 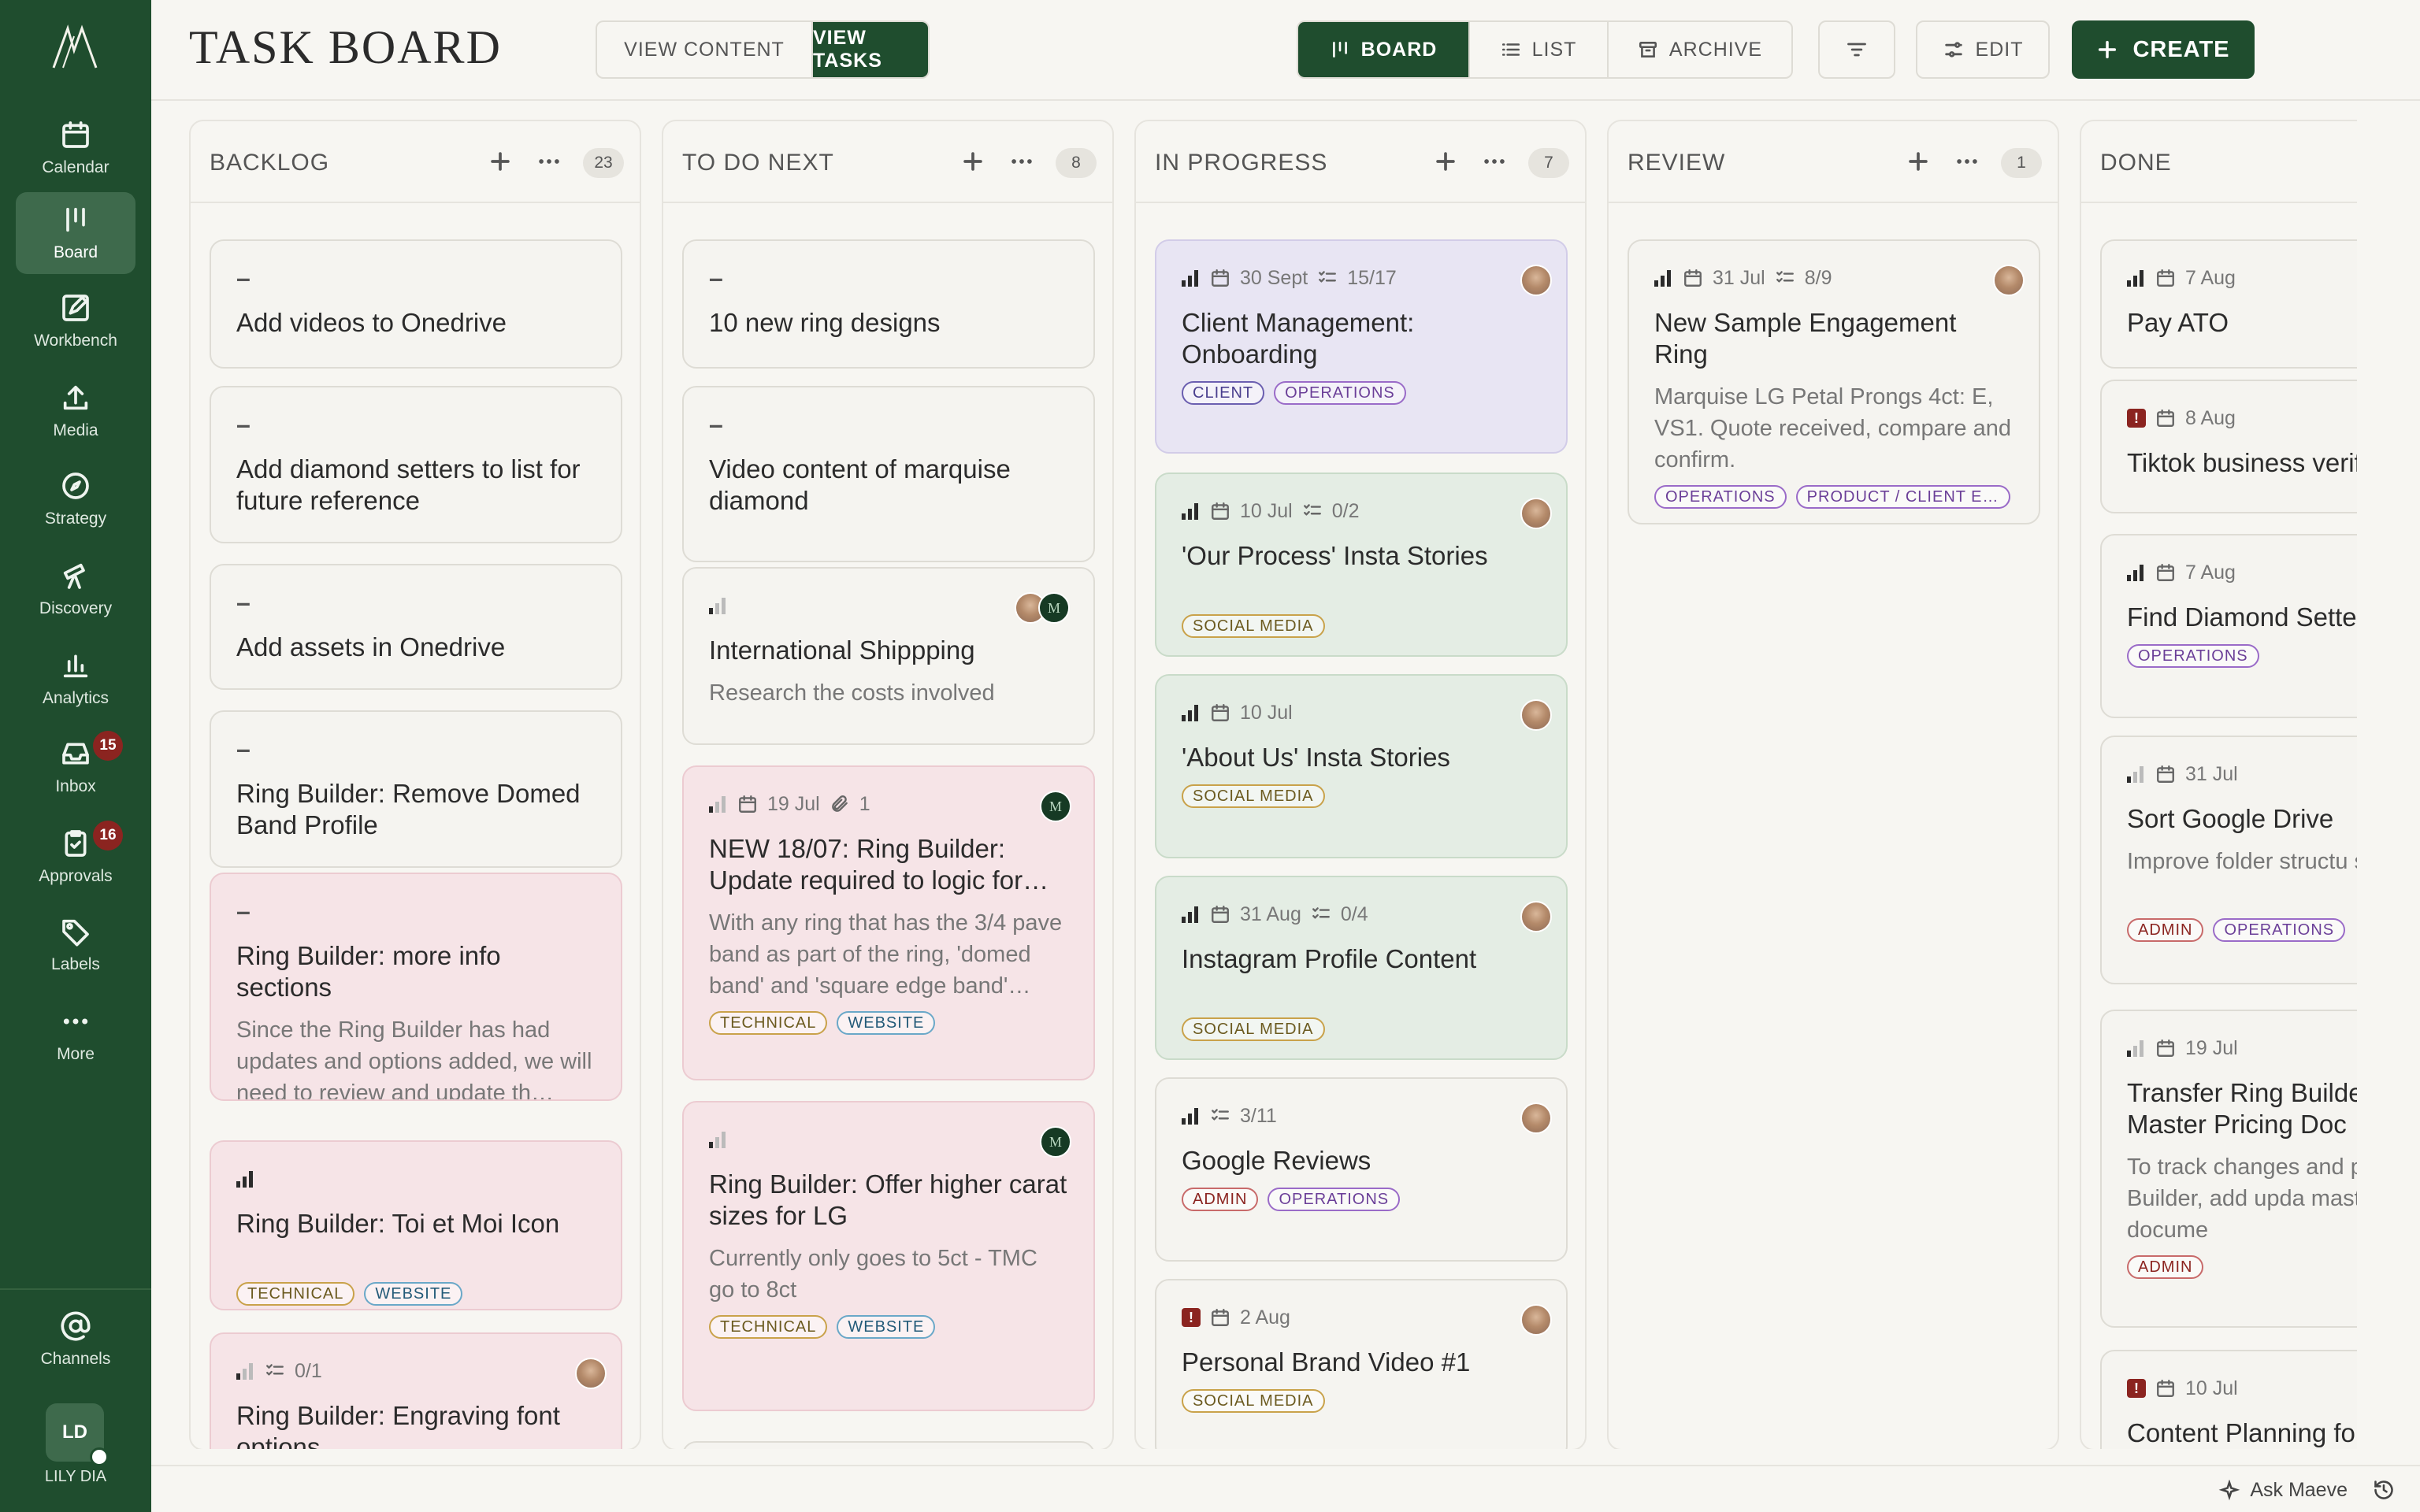 What do you see at coordinates (2230, 818) in the screenshot?
I see `card-title: Sort Google Drive` at bounding box center [2230, 818].